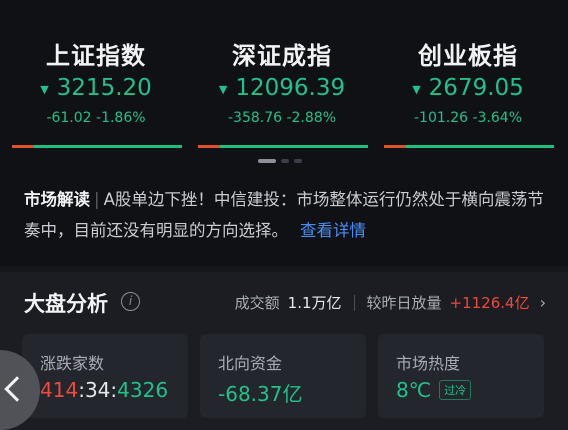  What do you see at coordinates (260, 394) in the screenshot?
I see `northbound-value: -68.37亿` at bounding box center [260, 394].